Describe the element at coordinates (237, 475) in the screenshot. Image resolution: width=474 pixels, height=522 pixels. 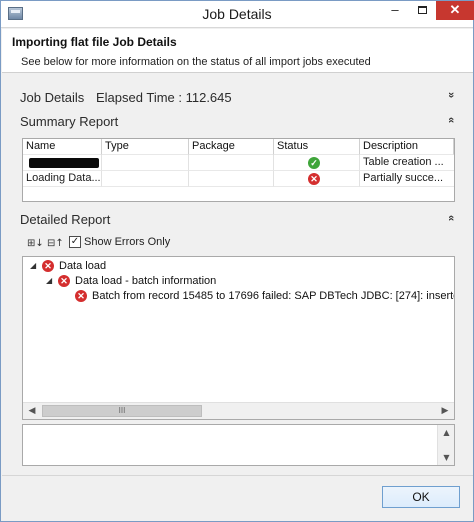
I see `footer-divider` at that location.